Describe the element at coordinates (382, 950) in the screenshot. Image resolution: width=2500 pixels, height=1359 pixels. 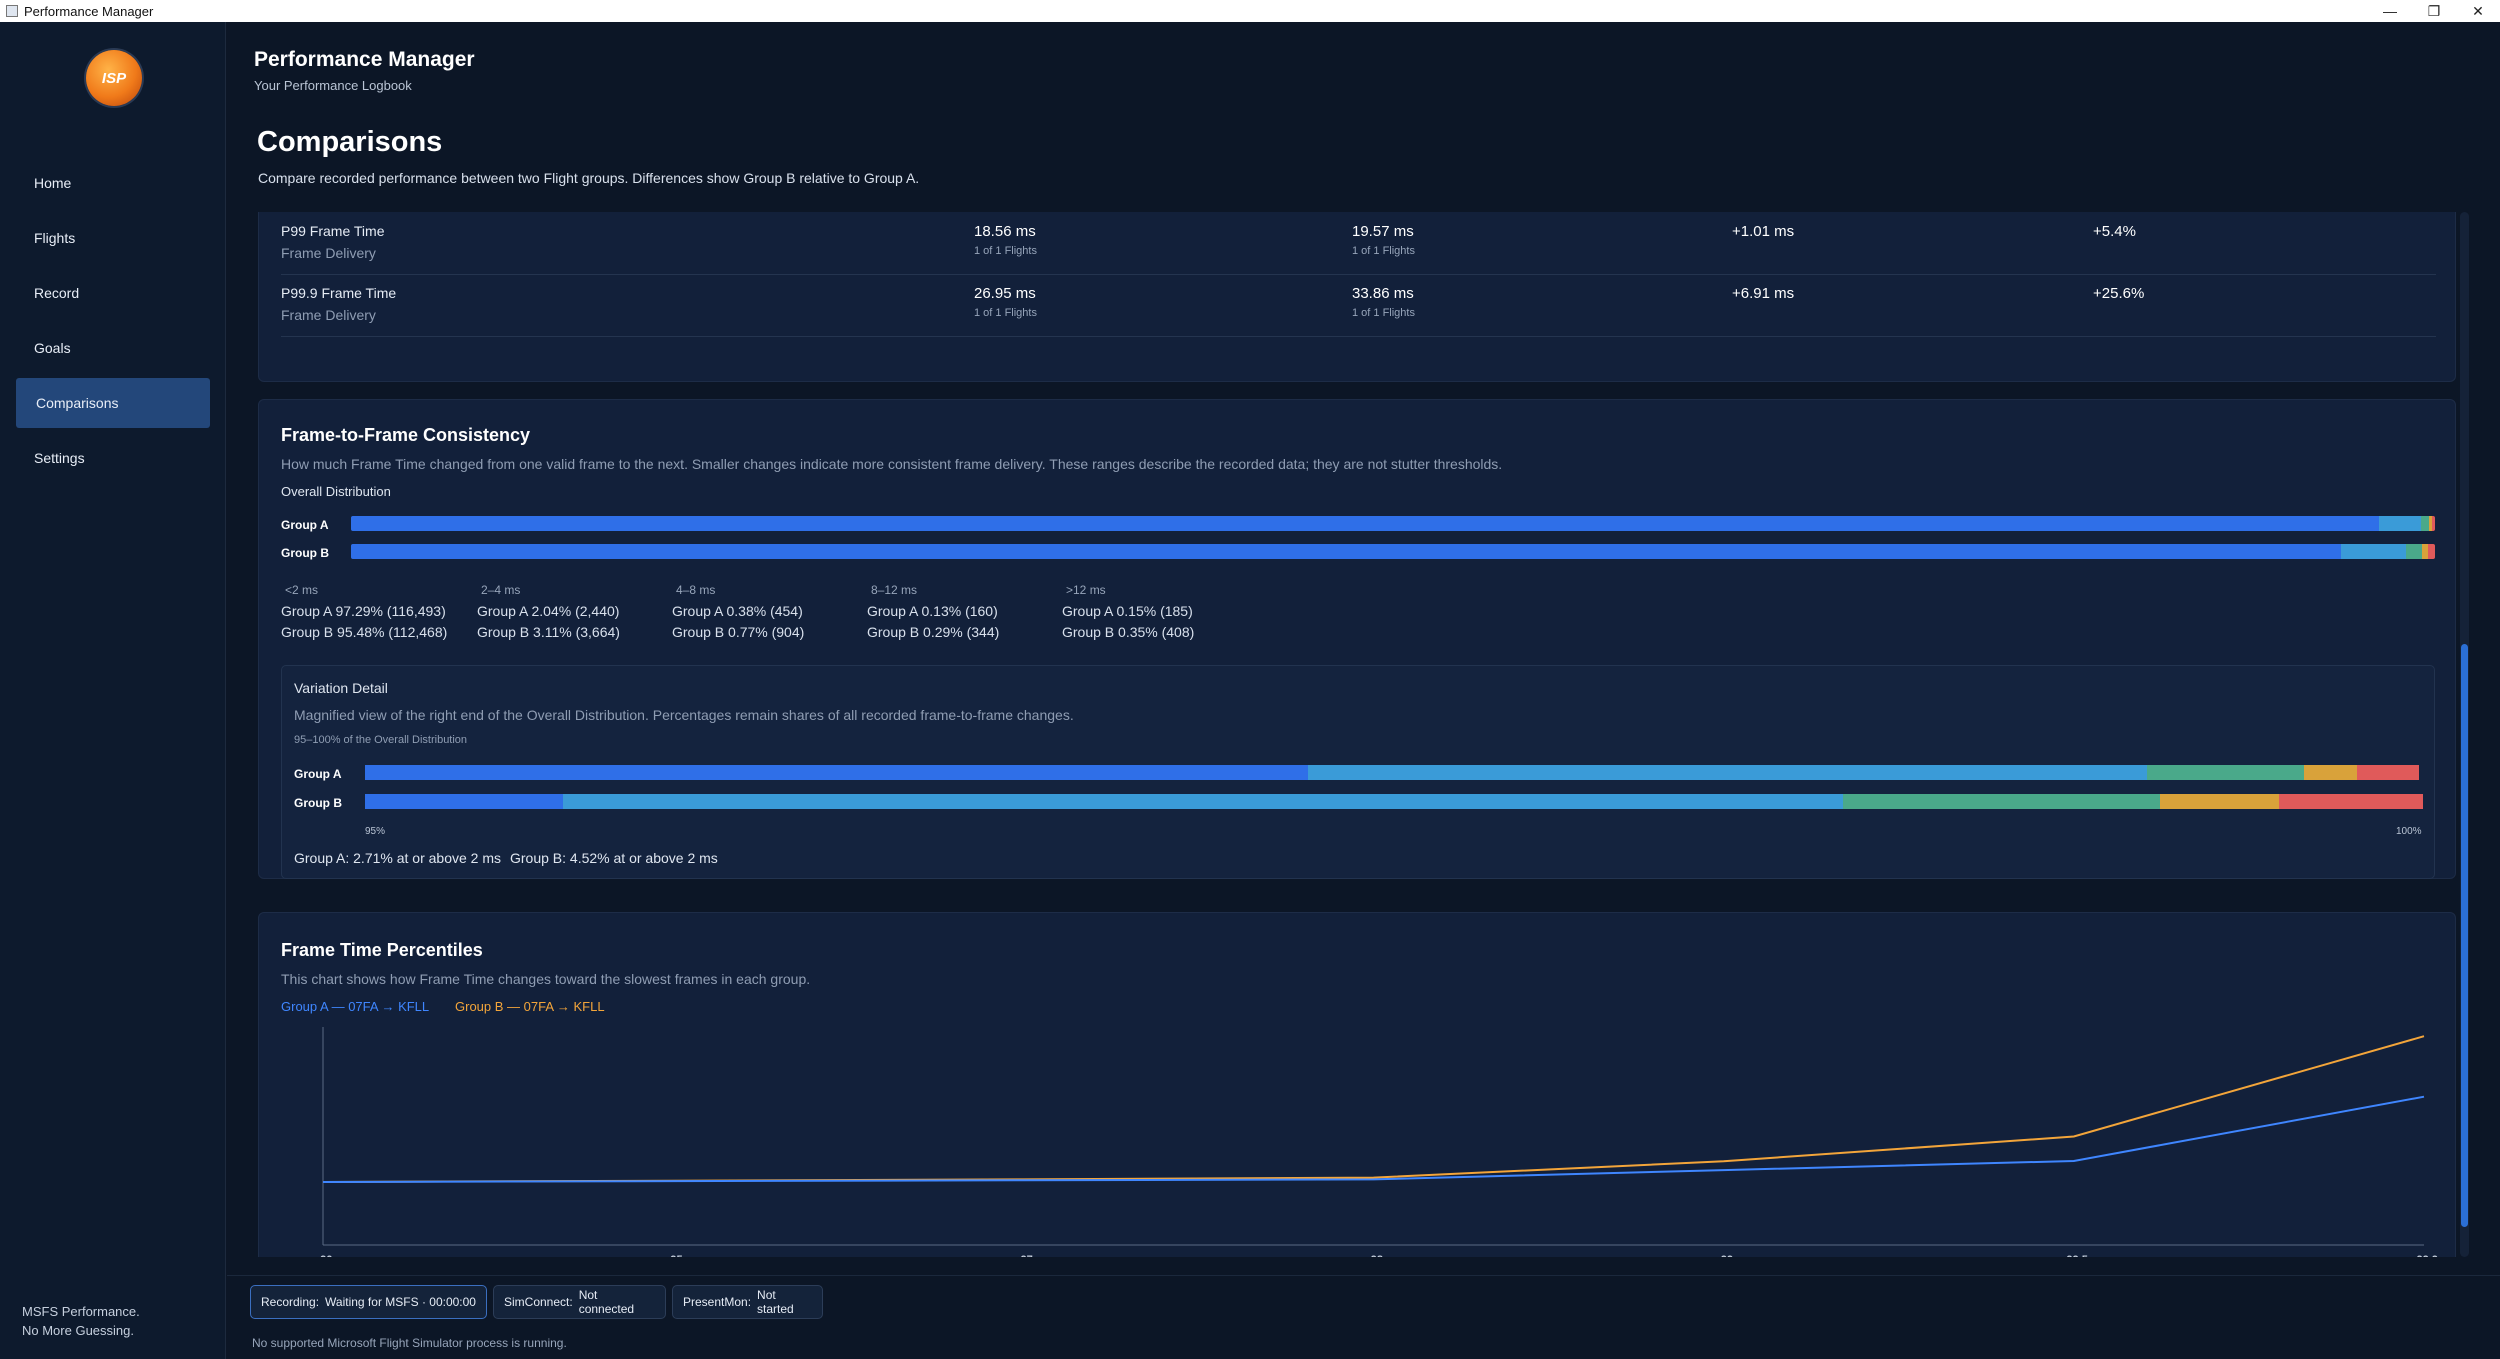
I see `percentiles-title: Frame Time Percentiles` at that location.